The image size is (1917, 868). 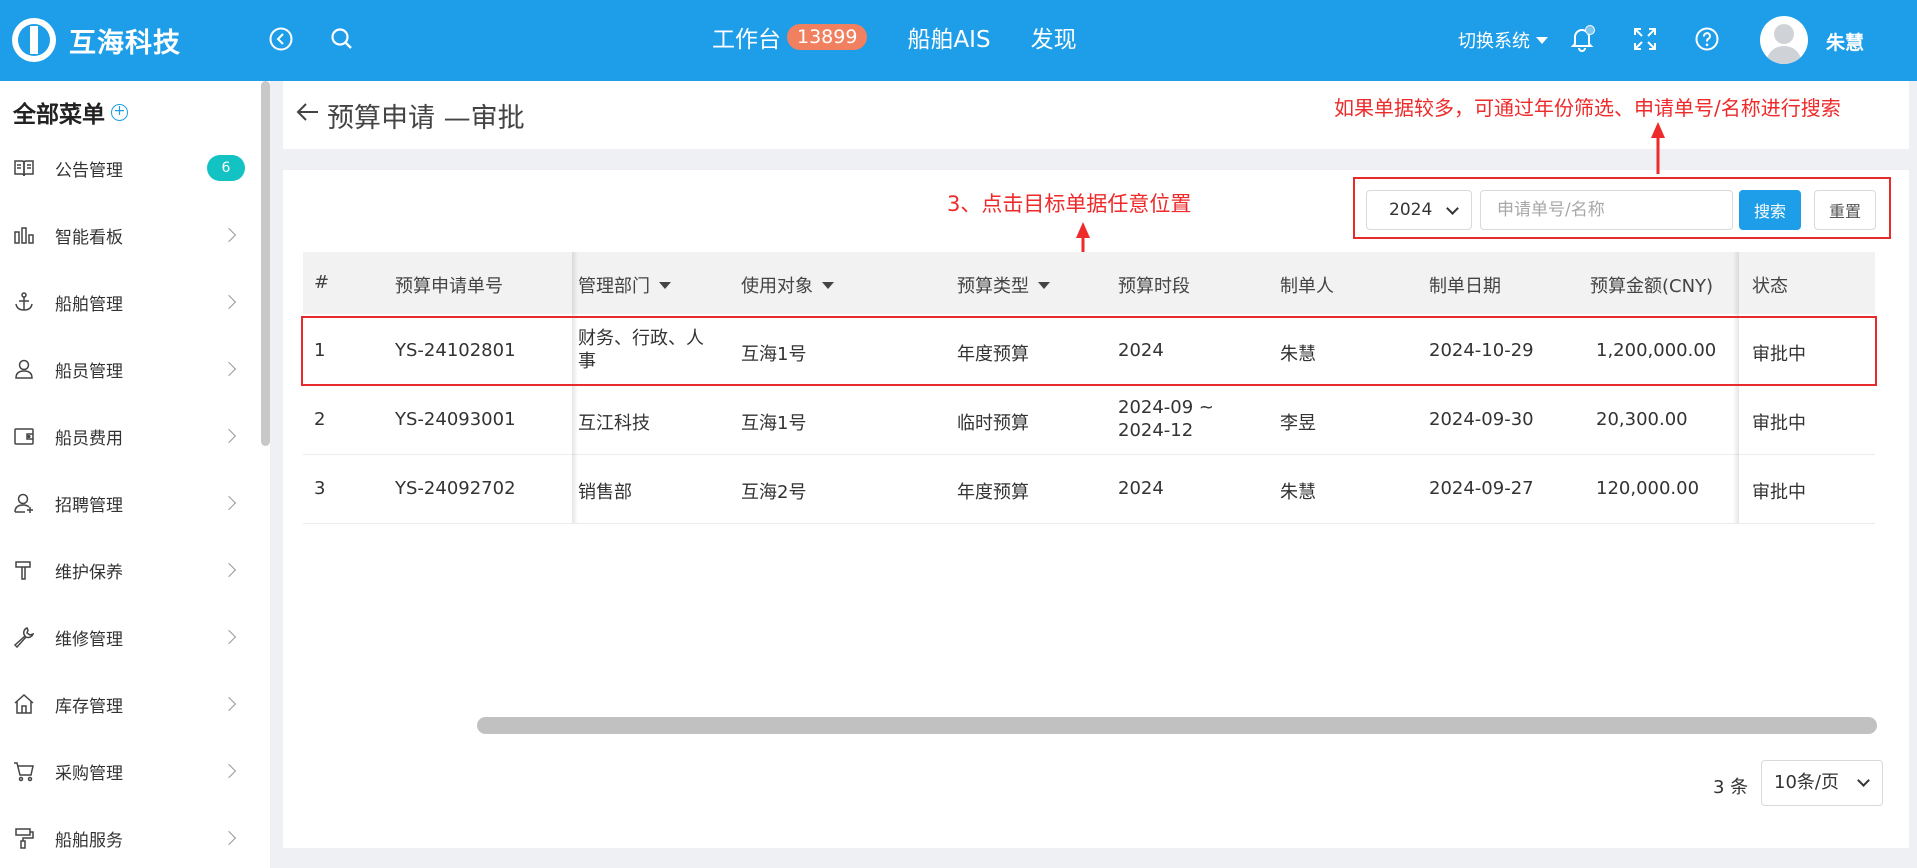 I want to click on reset-button: 重置, so click(x=1845, y=210).